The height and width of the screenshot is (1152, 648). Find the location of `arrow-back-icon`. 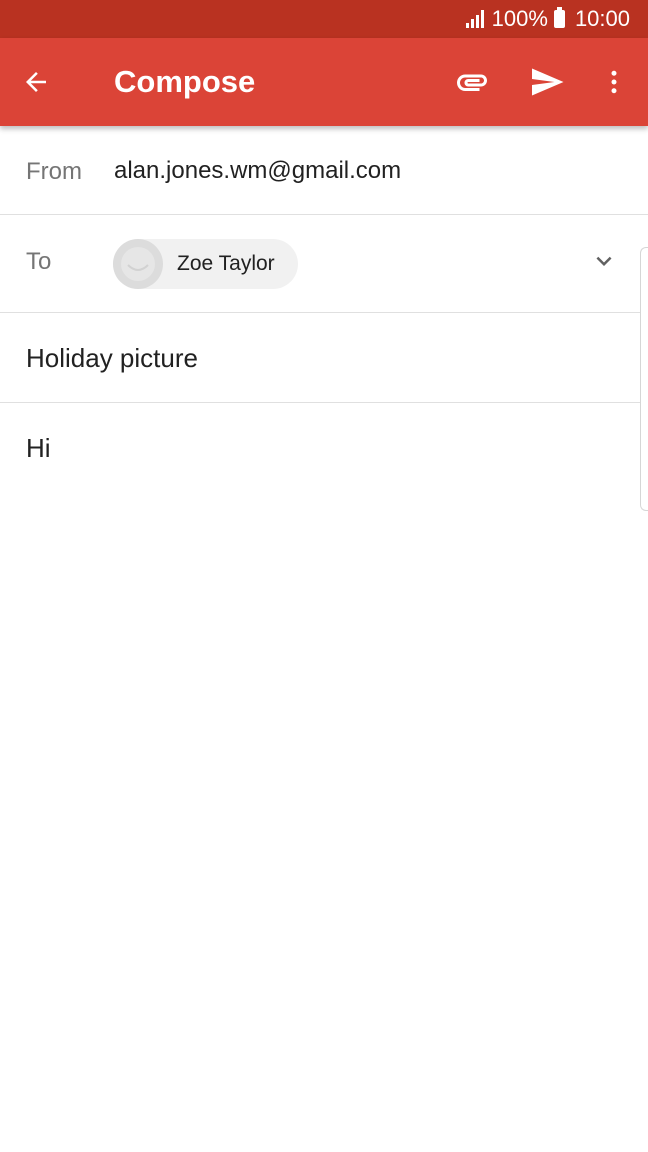

arrow-back-icon is located at coordinates (36, 82).